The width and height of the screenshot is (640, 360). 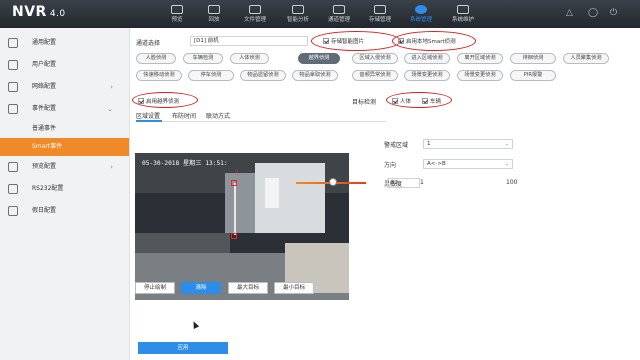 What do you see at coordinates (185, 163) in the screenshot?
I see `video-timestamp: 05-30-2018 星期三 13:51:` at bounding box center [185, 163].